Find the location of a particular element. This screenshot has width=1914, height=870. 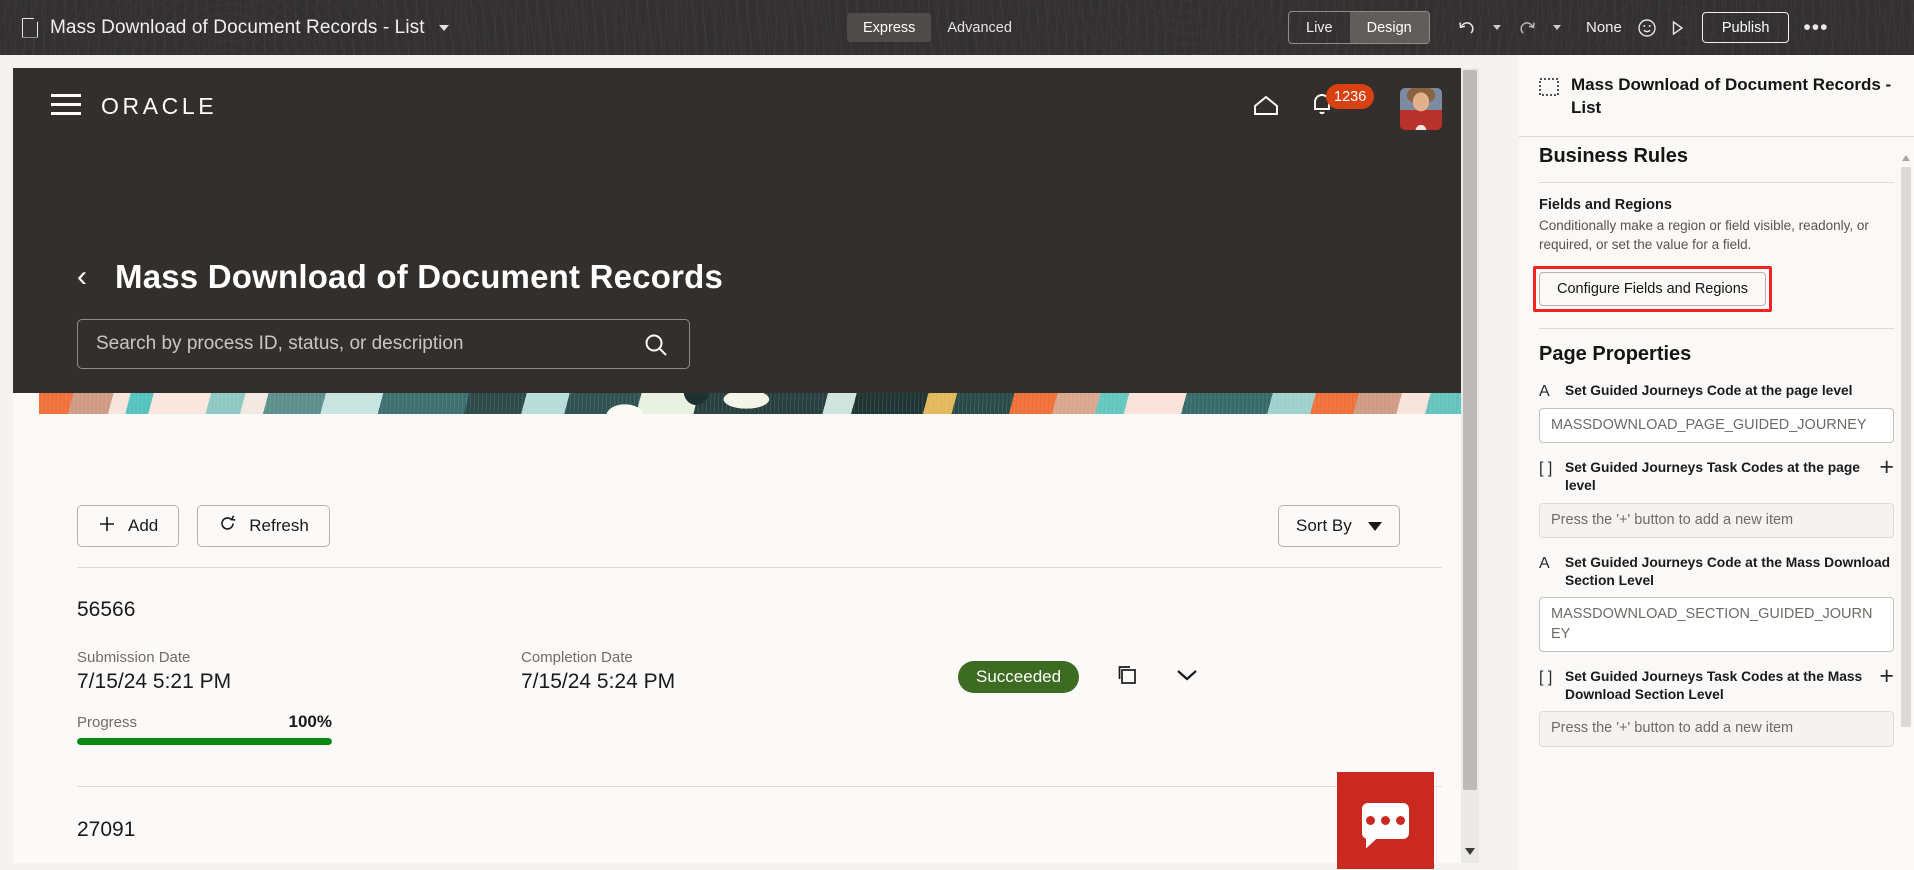

decorative-banner-stripe is located at coordinates (753, 403).